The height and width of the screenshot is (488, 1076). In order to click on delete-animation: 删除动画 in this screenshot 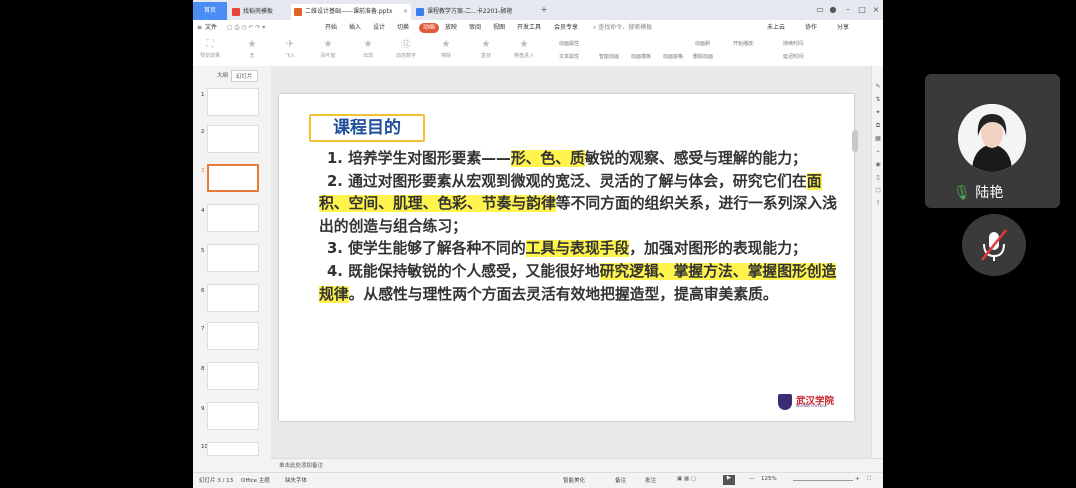, I will do `click(703, 56)`.